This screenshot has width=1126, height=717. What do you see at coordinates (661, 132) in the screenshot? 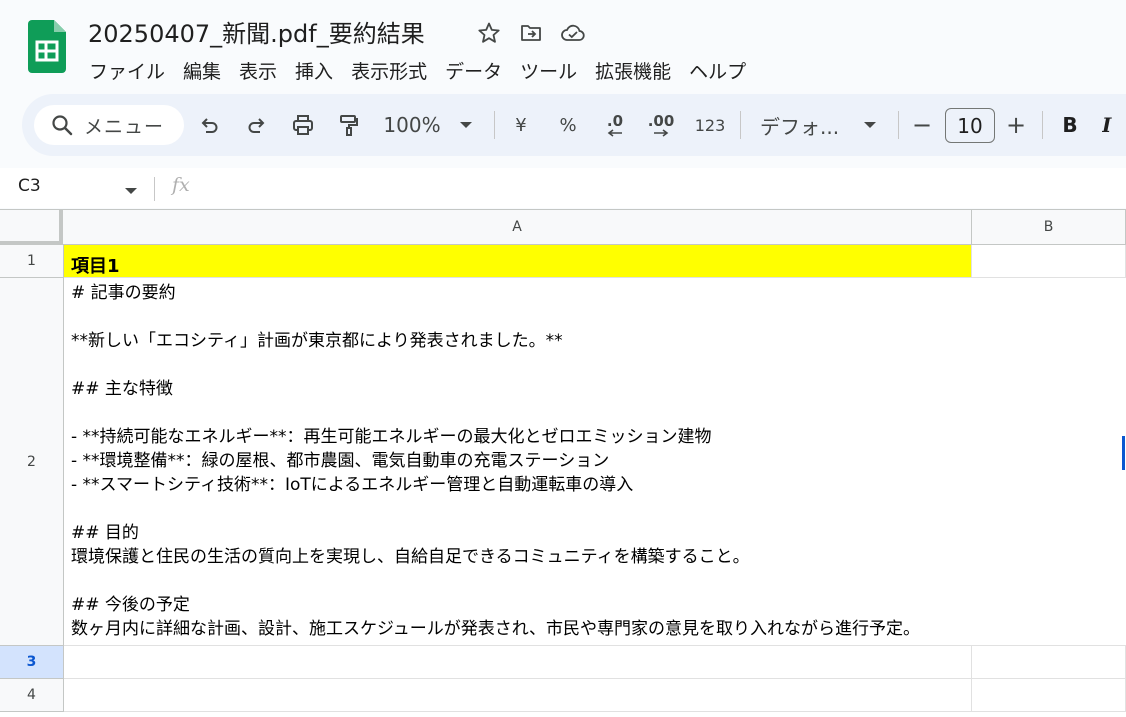
I see `arrow-right-icon` at bounding box center [661, 132].